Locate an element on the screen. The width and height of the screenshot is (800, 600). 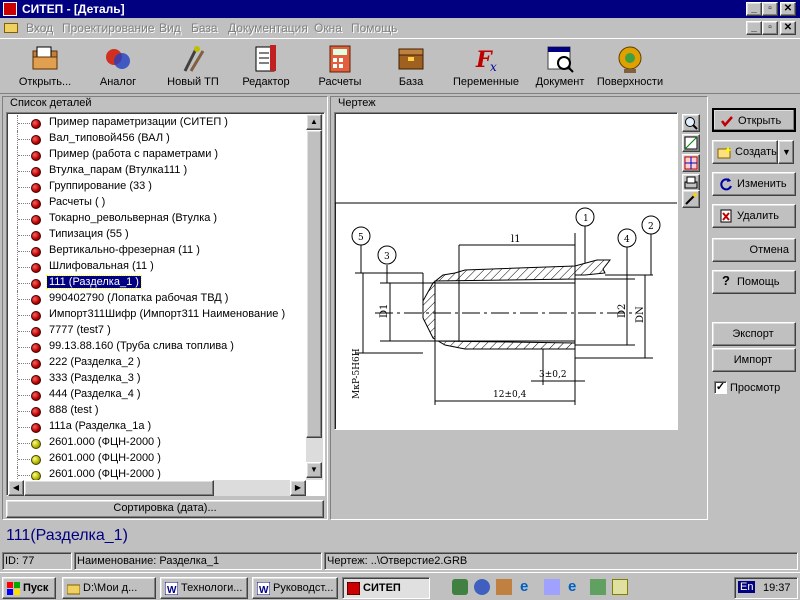
balloon-3: 3 is located at coordinates (387, 257).